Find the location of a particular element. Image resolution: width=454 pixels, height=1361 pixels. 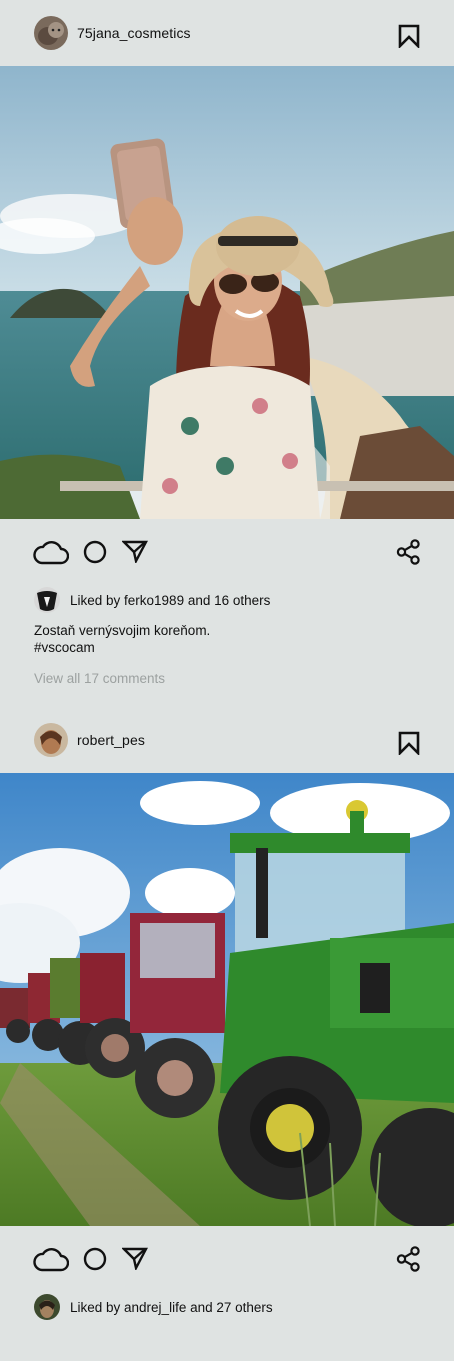

post-header: 75jana_cosmetics is located at coordinates (227, 33).